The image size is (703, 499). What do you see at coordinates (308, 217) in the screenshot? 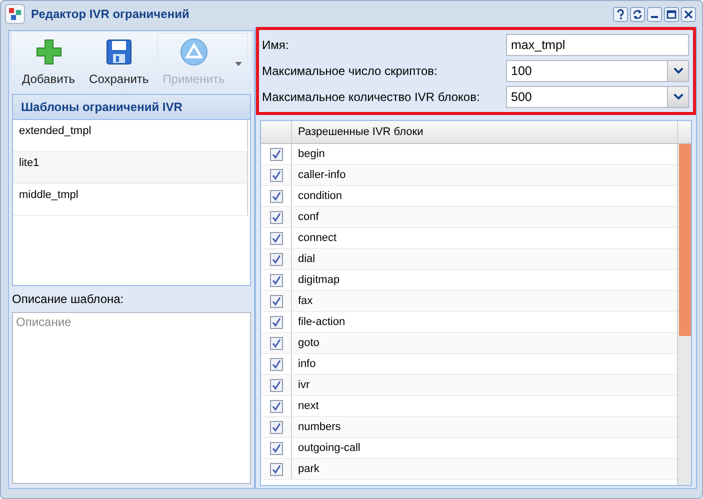
I see `table-cell-text: conf` at bounding box center [308, 217].